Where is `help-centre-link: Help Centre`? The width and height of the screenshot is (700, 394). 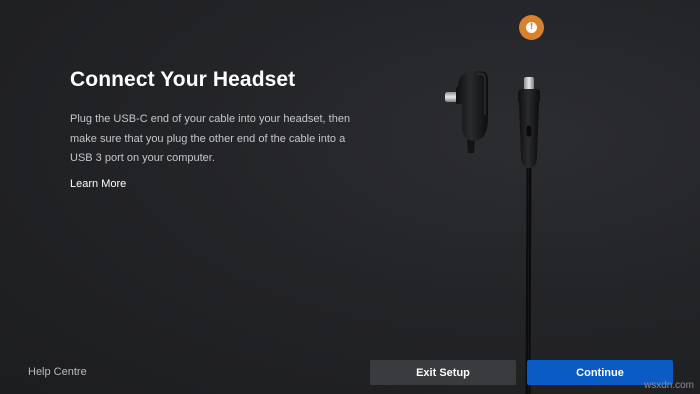 help-centre-link: Help Centre is located at coordinates (57, 372).